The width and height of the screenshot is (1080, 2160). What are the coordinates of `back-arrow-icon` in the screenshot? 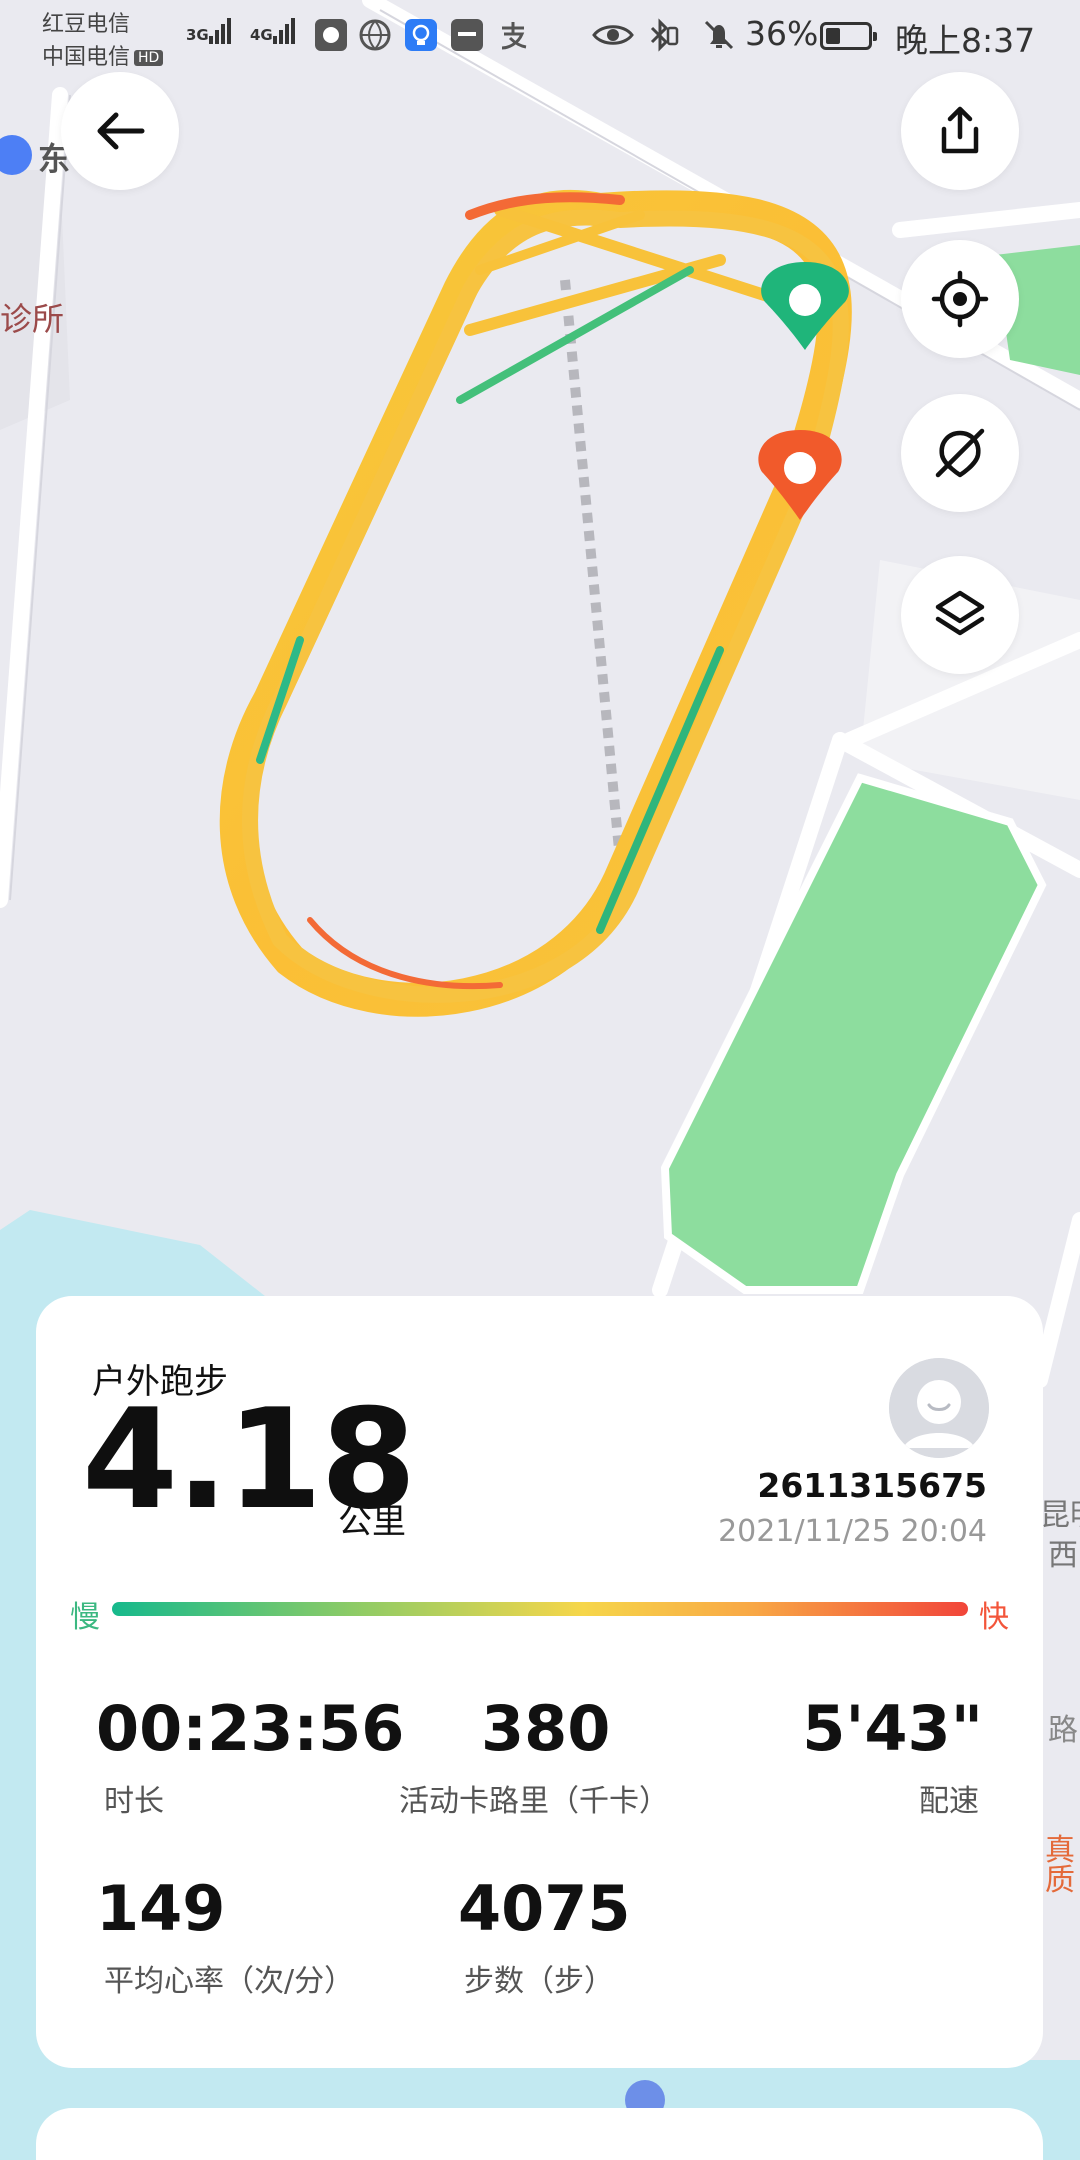 It's located at (121, 131).